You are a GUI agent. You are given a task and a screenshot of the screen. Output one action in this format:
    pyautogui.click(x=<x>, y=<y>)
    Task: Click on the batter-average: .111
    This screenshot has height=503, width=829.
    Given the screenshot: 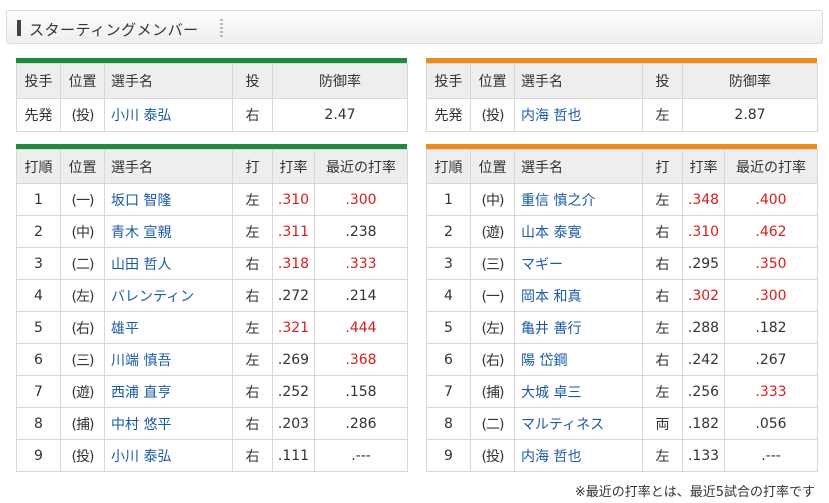 What is the action you would take?
    pyautogui.click(x=293, y=455)
    